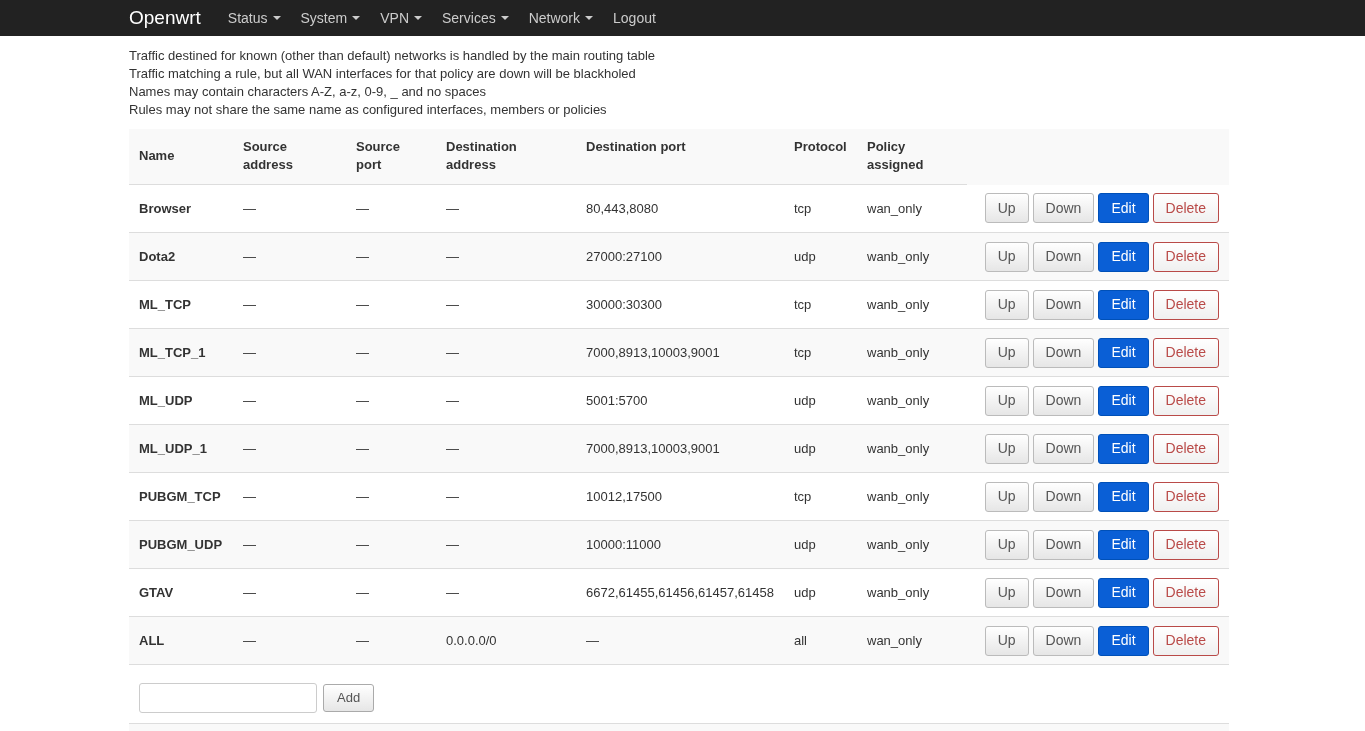 The height and width of the screenshot is (731, 1365). What do you see at coordinates (800, 640) in the screenshot?
I see `table-cell: all` at bounding box center [800, 640].